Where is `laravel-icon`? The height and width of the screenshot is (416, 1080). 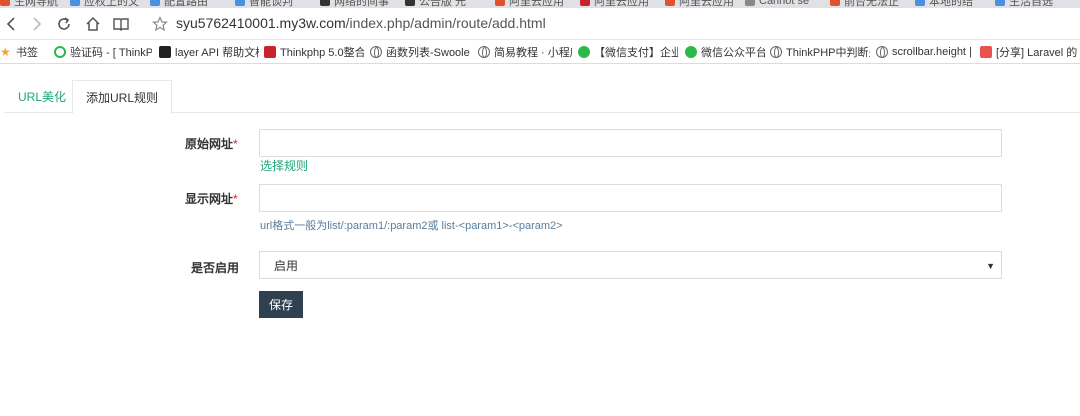
laravel-icon is located at coordinates (986, 52).